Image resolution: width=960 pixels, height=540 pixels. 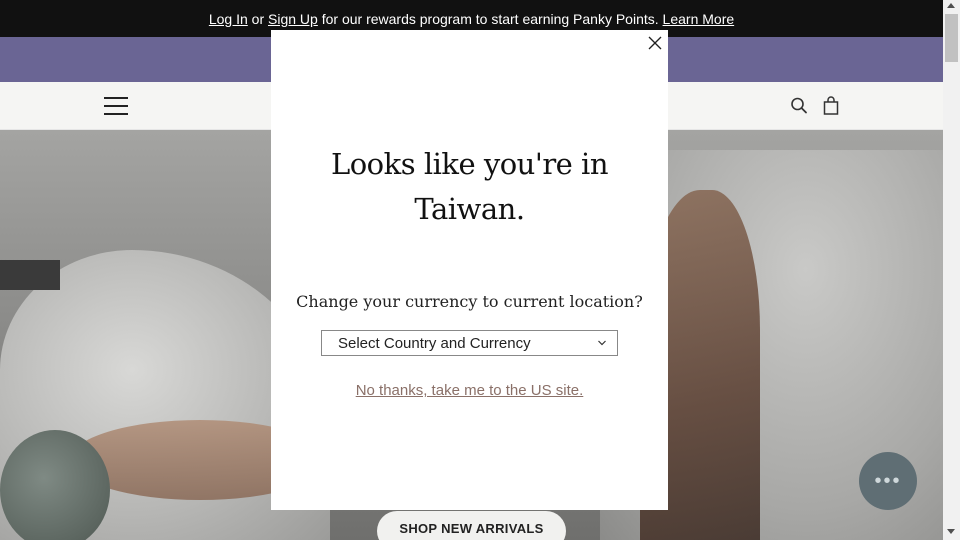 What do you see at coordinates (469, 164) in the screenshot?
I see `modal-title-line1: Looks like you're in` at bounding box center [469, 164].